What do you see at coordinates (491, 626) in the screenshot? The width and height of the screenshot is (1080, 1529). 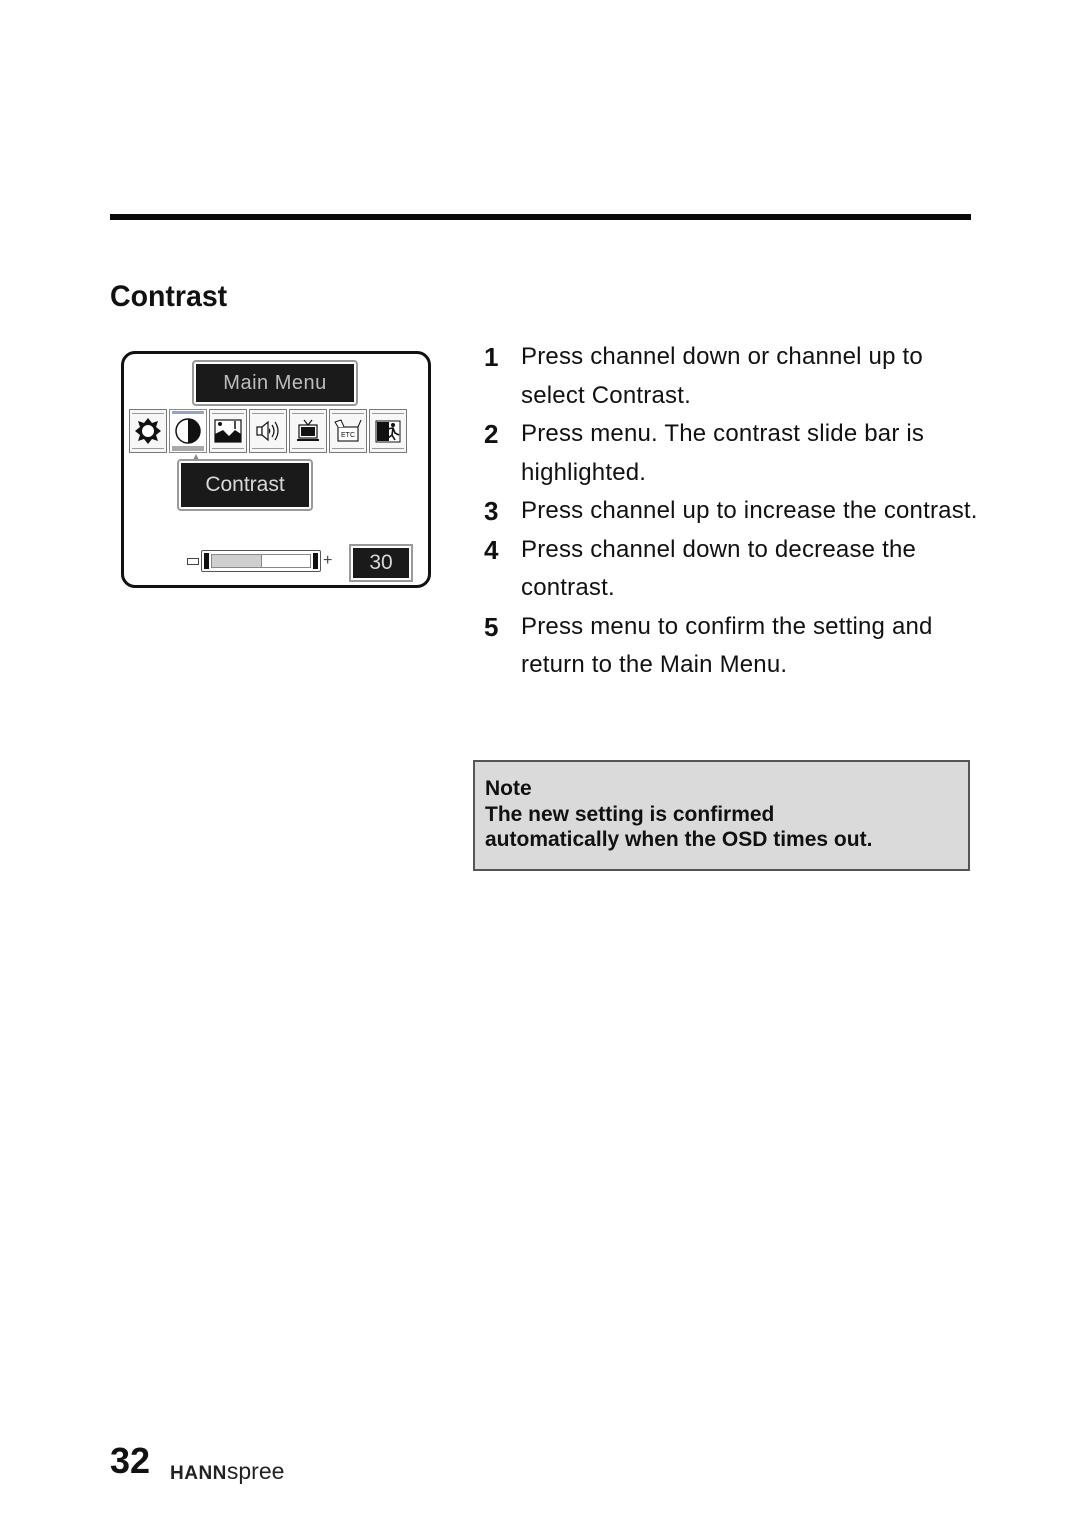 I see `step-number: 5` at bounding box center [491, 626].